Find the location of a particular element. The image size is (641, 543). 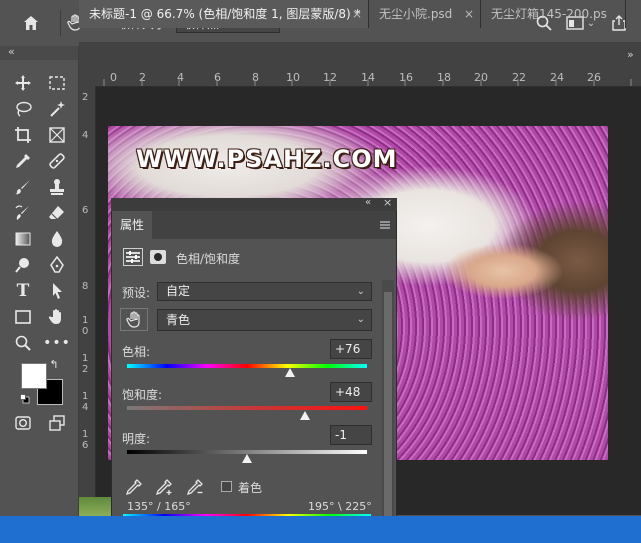

ruler-tick-label: 1 4 is located at coordinates (85, 402).